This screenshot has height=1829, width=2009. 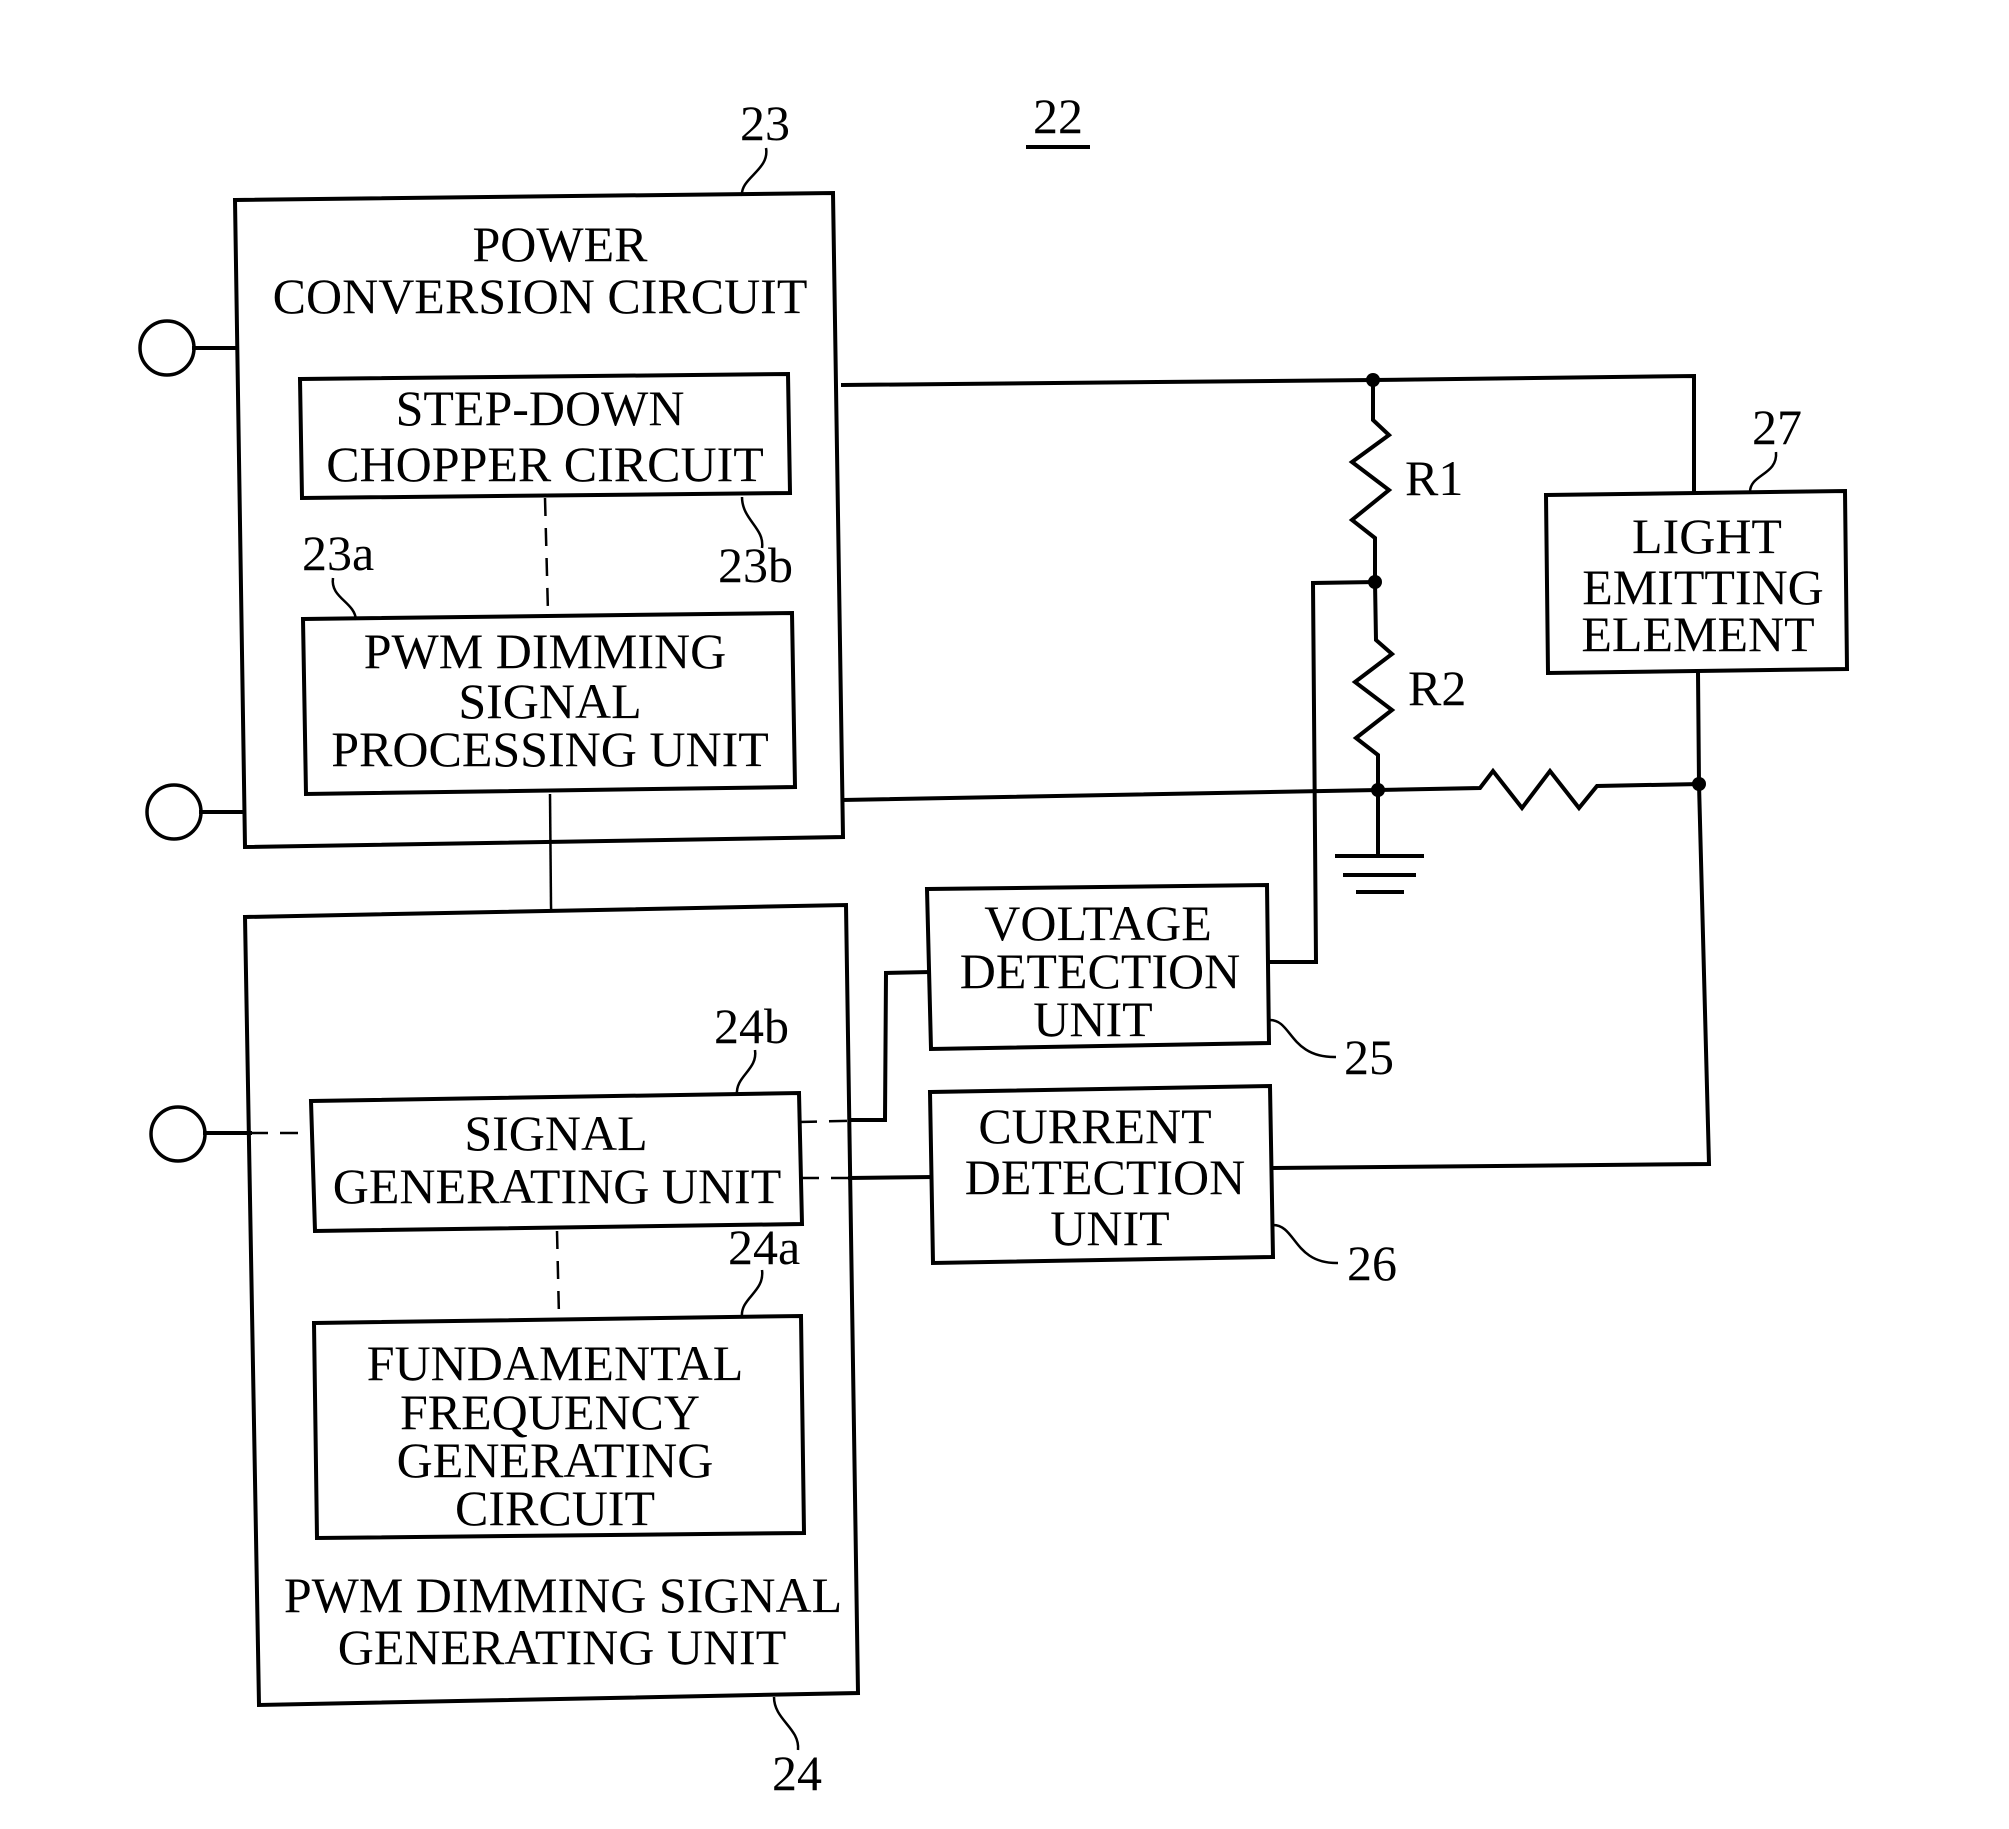 I want to click on junction-bottom, so click(x=1378, y=790).